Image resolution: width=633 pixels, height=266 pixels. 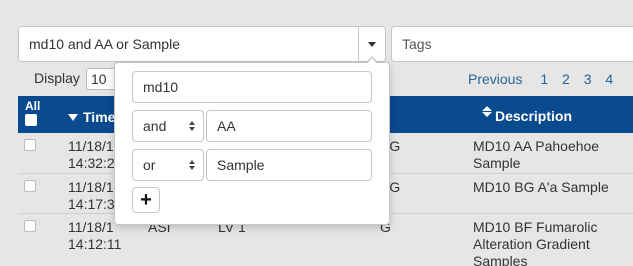 I want to click on pagination-page-1: 1, so click(x=544, y=79).